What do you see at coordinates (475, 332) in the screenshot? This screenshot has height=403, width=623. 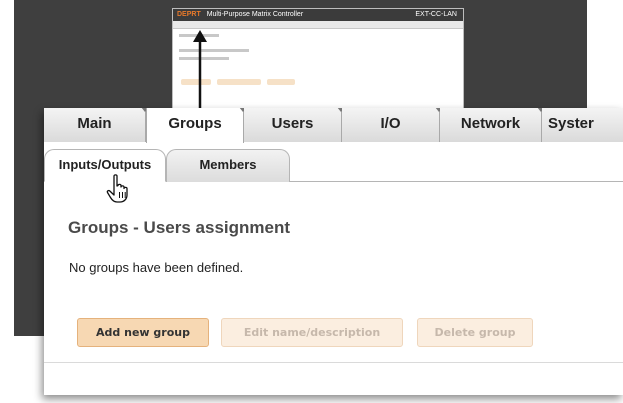 I see `delete-group-button: Delete group` at bounding box center [475, 332].